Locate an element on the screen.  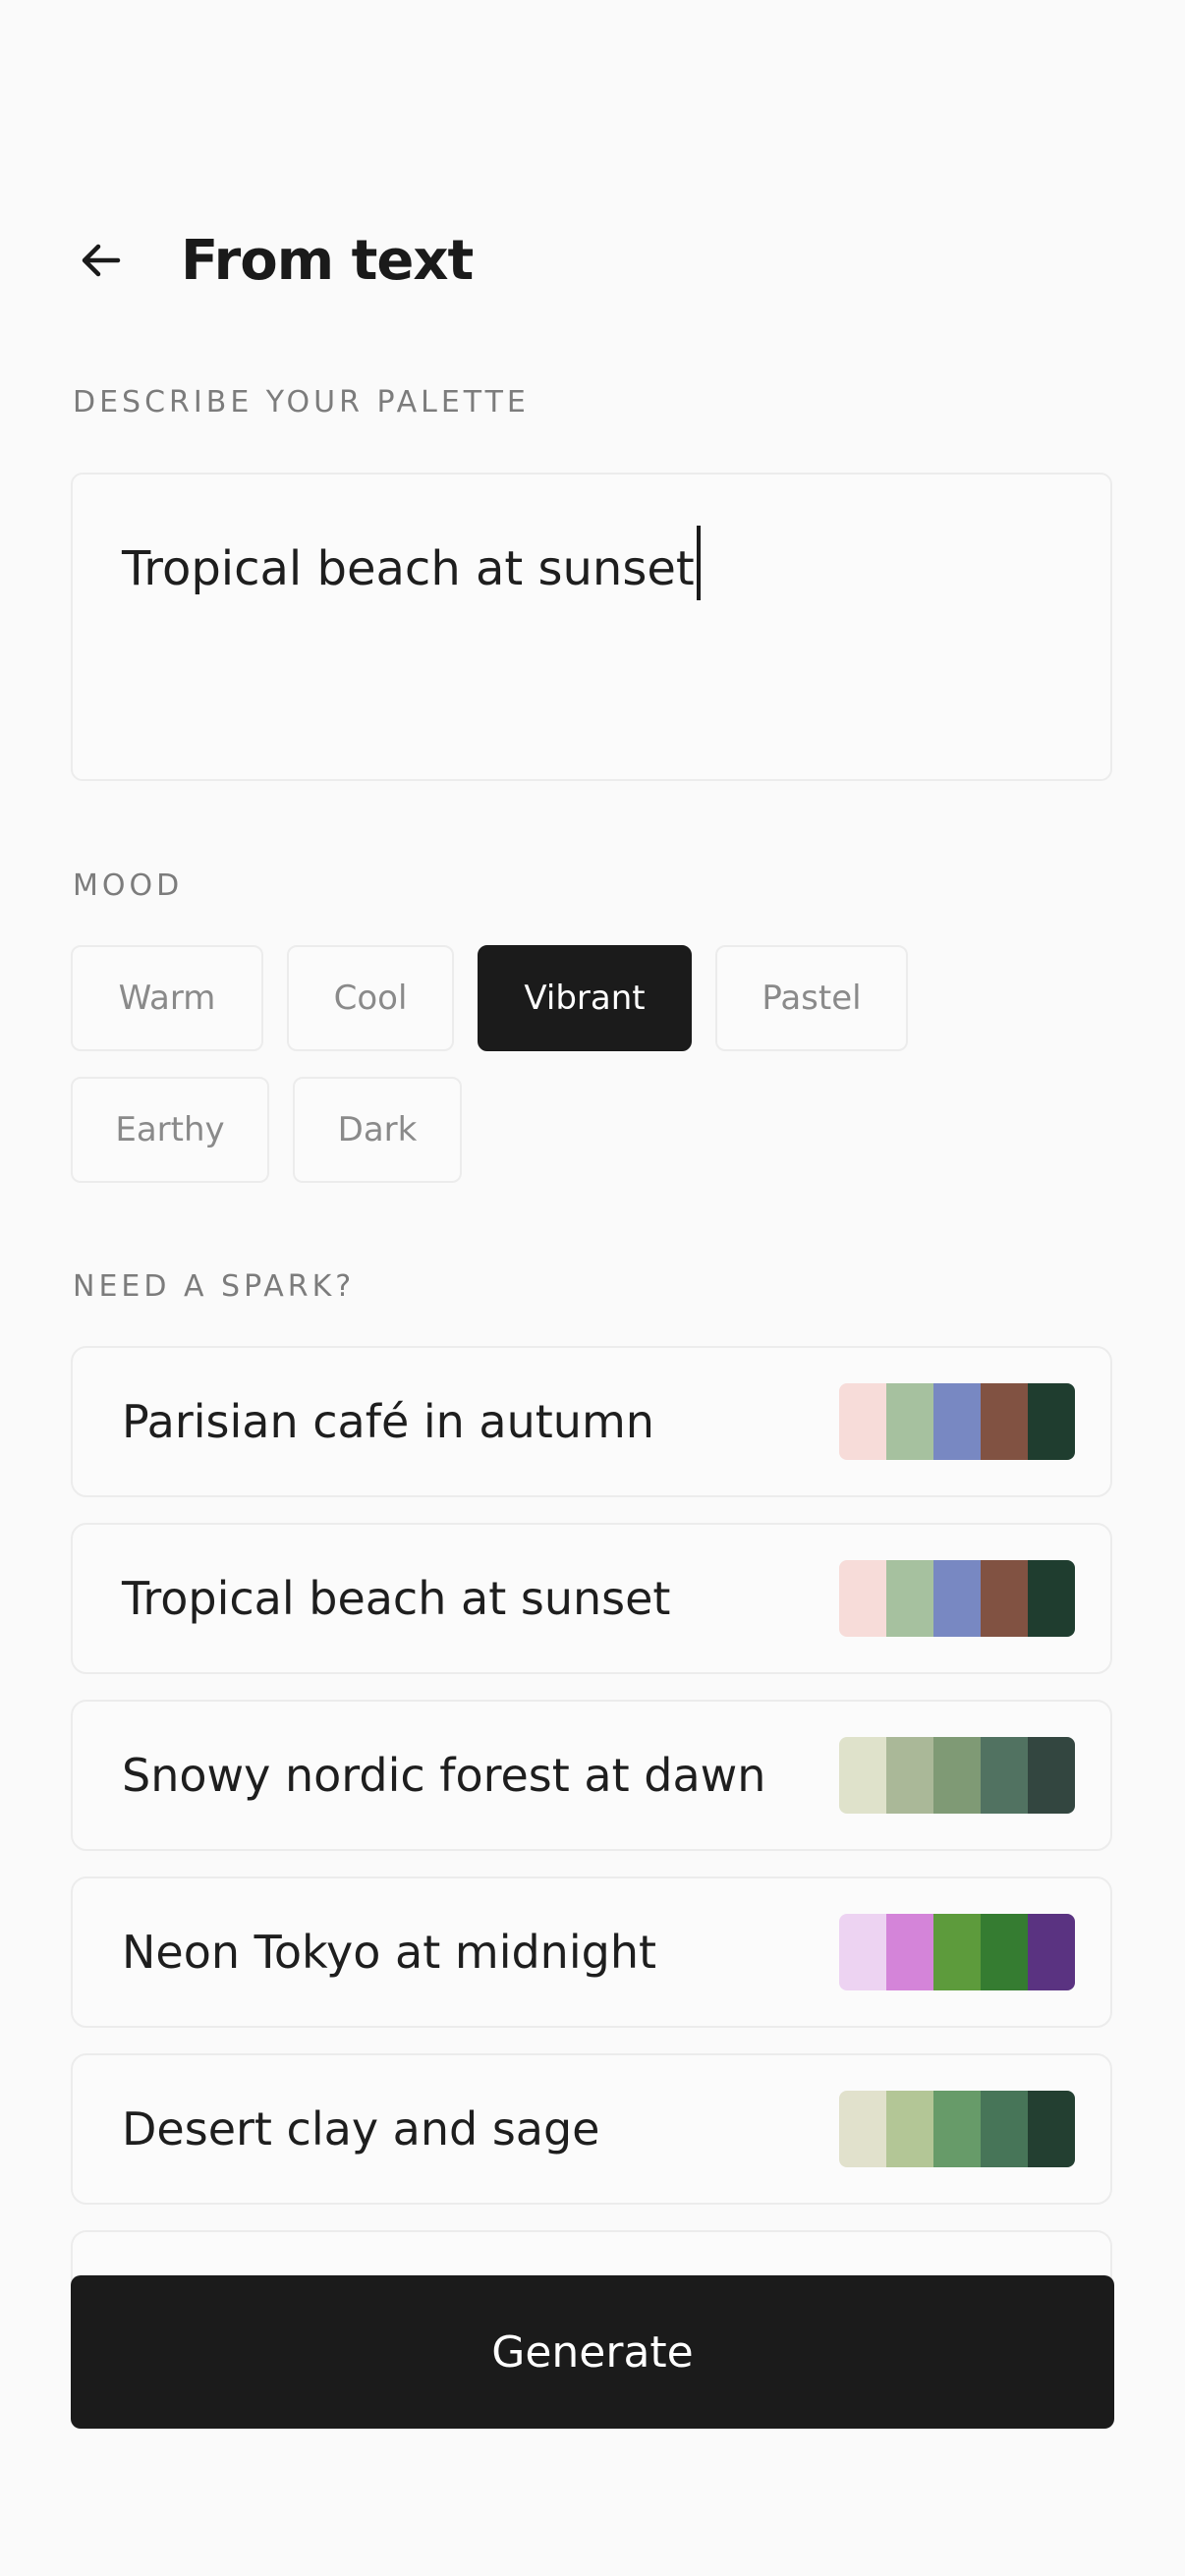
spark-item-tropical-beach: Tropical beach at sunset is located at coordinates (592, 1598).